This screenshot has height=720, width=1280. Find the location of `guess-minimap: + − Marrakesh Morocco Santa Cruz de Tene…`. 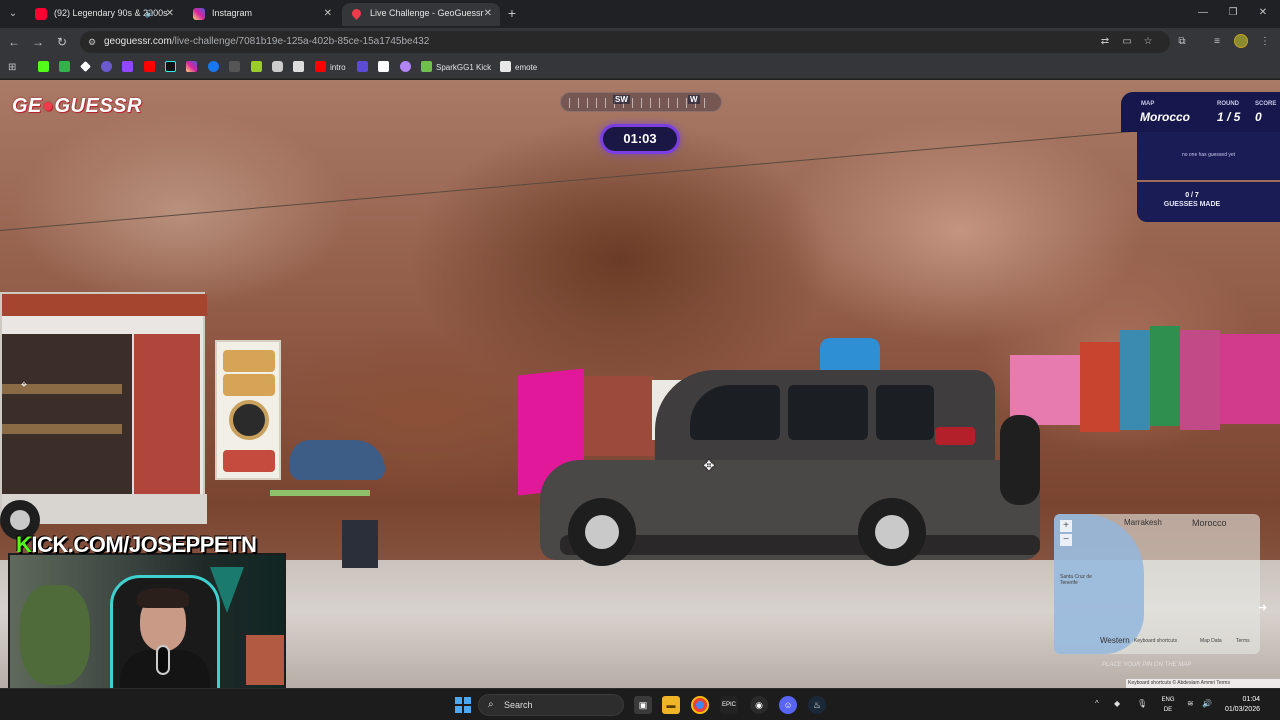

guess-minimap: + − Marrakesh Morocco Santa Cruz de Tene… is located at coordinates (1157, 584).